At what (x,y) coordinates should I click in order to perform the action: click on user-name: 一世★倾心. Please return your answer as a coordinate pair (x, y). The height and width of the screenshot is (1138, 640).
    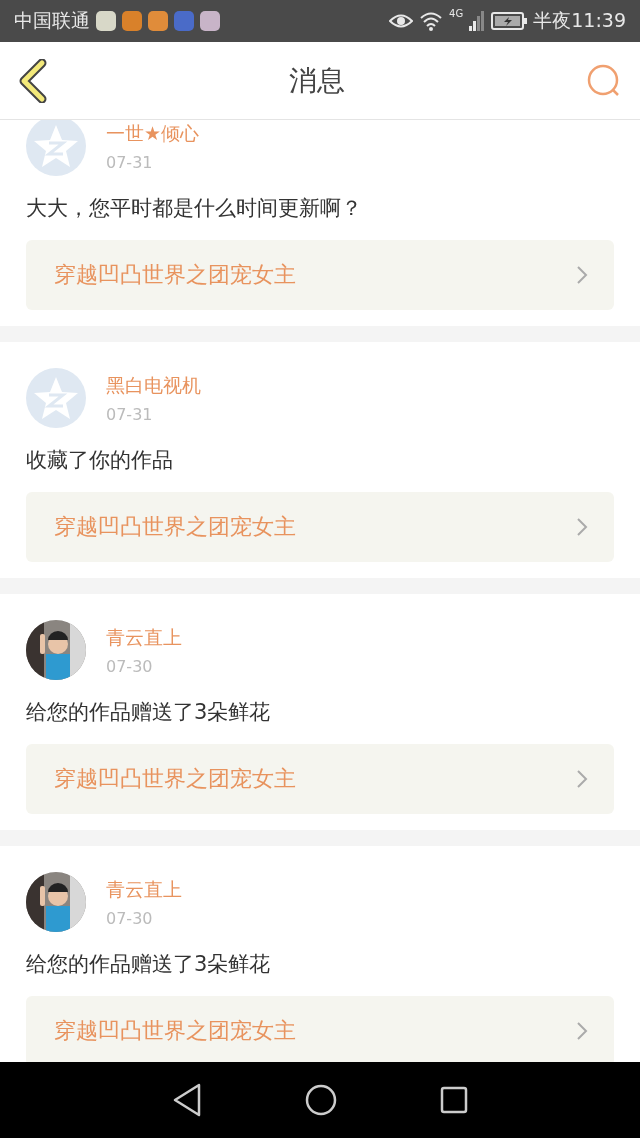
    Looking at the image, I should click on (153, 133).